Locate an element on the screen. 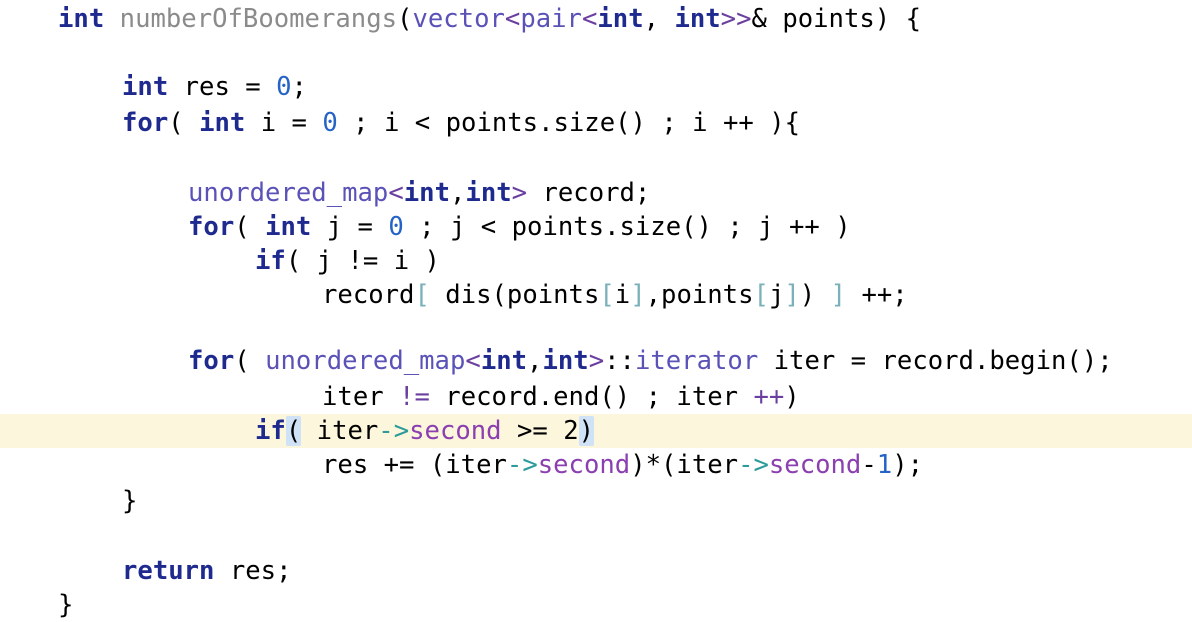  code-line: record[ dis(points[i],points[j]) ] ++; is located at coordinates (596, 295).